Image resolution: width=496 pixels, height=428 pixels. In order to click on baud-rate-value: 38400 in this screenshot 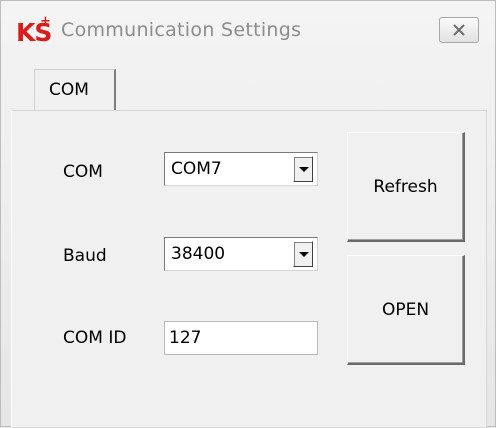, I will do `click(198, 254)`.